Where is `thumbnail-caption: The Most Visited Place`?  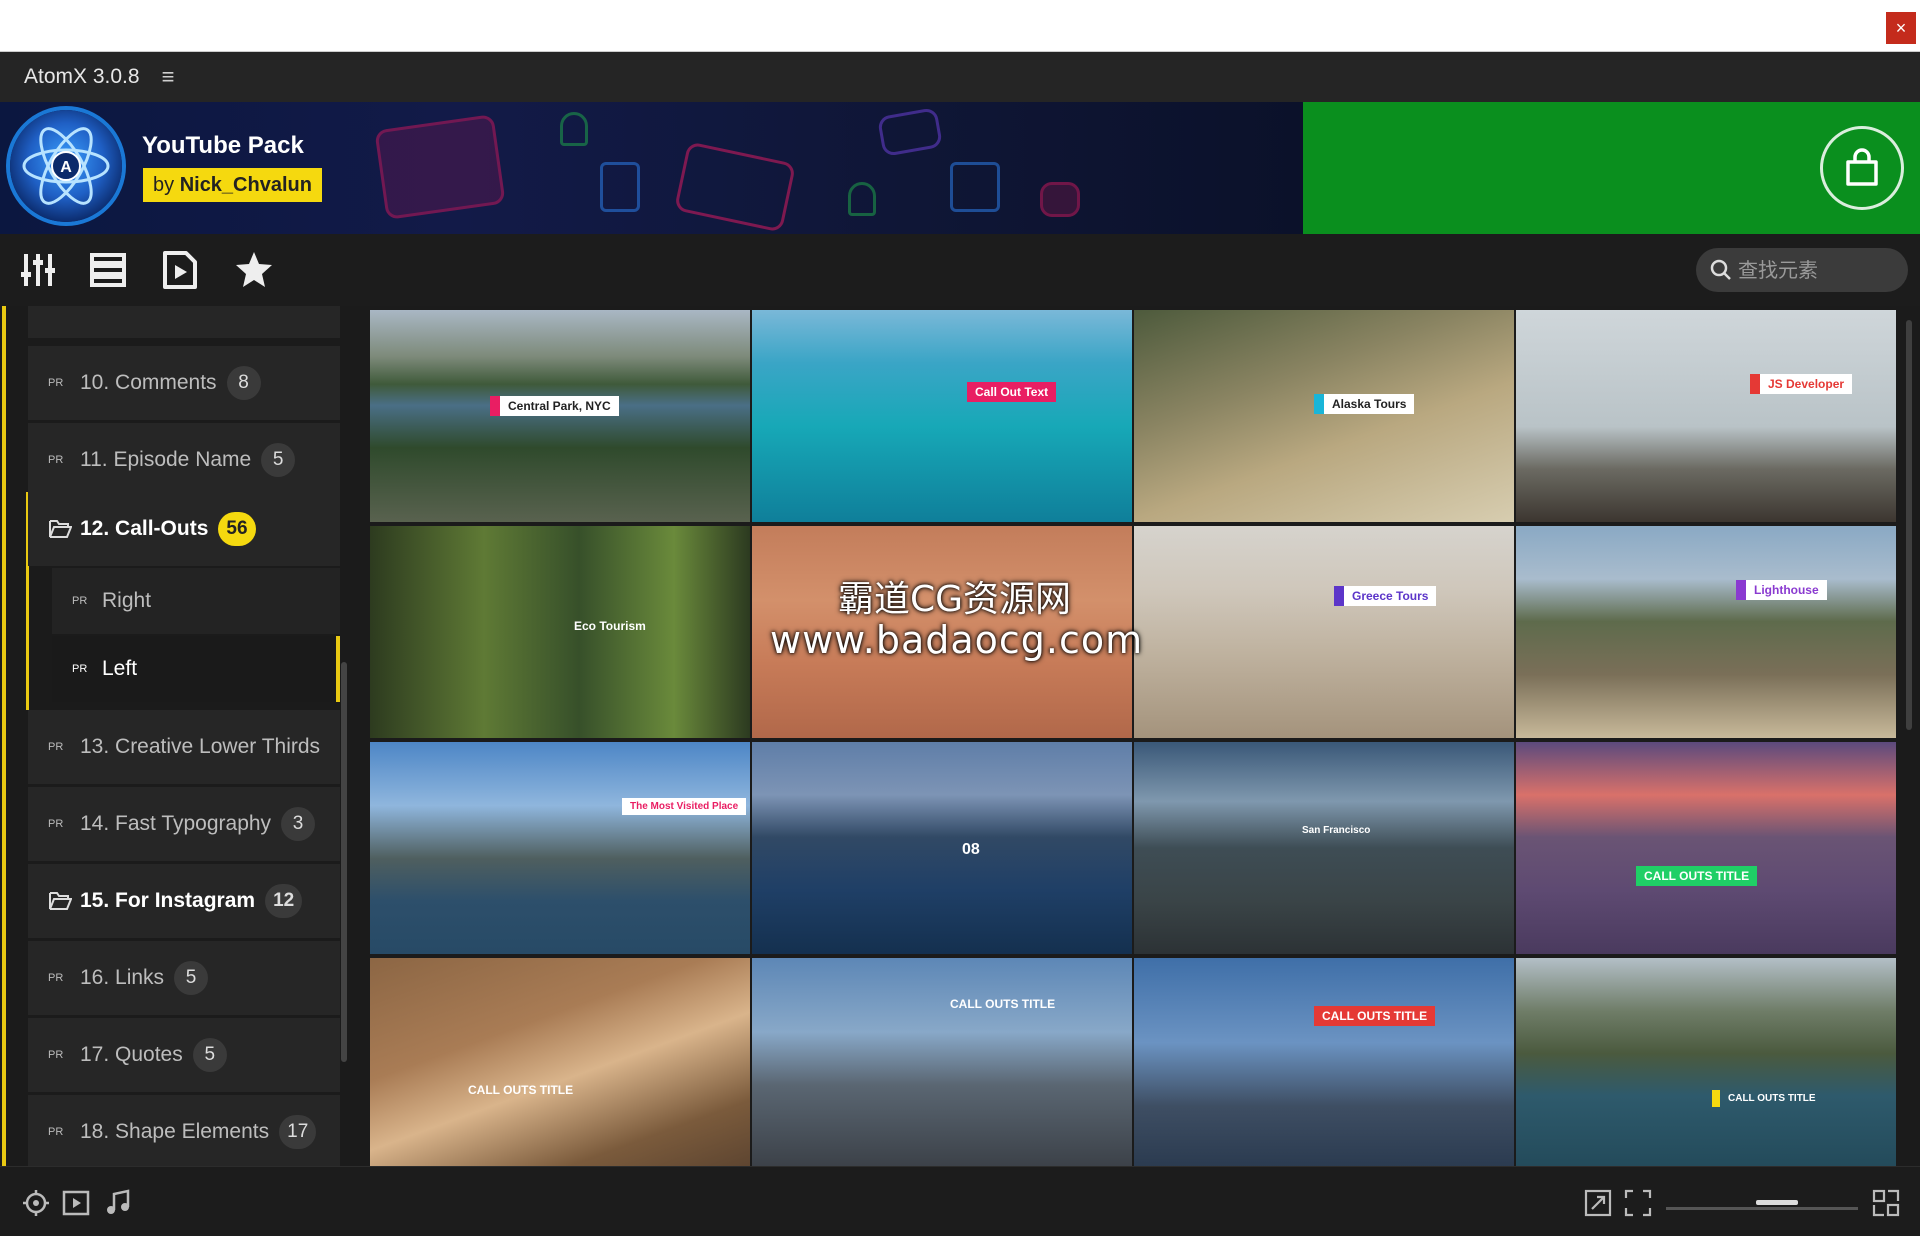 thumbnail-caption: The Most Visited Place is located at coordinates (684, 806).